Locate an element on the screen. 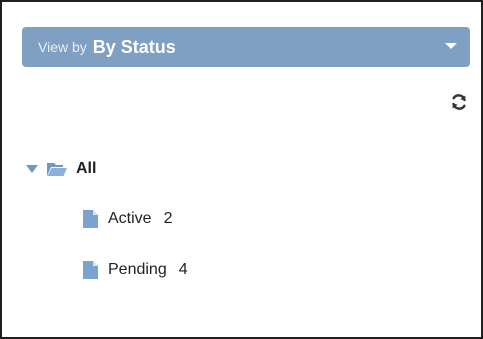 This screenshot has width=483, height=339. item-count-badge: 4 is located at coordinates (183, 269).